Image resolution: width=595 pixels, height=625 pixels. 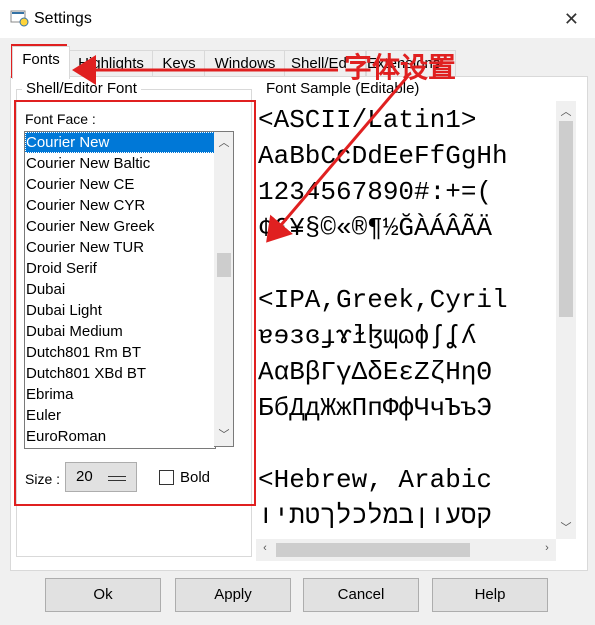 I want to click on sample-line: <Hebrew, Arabic, so click(x=375, y=480).